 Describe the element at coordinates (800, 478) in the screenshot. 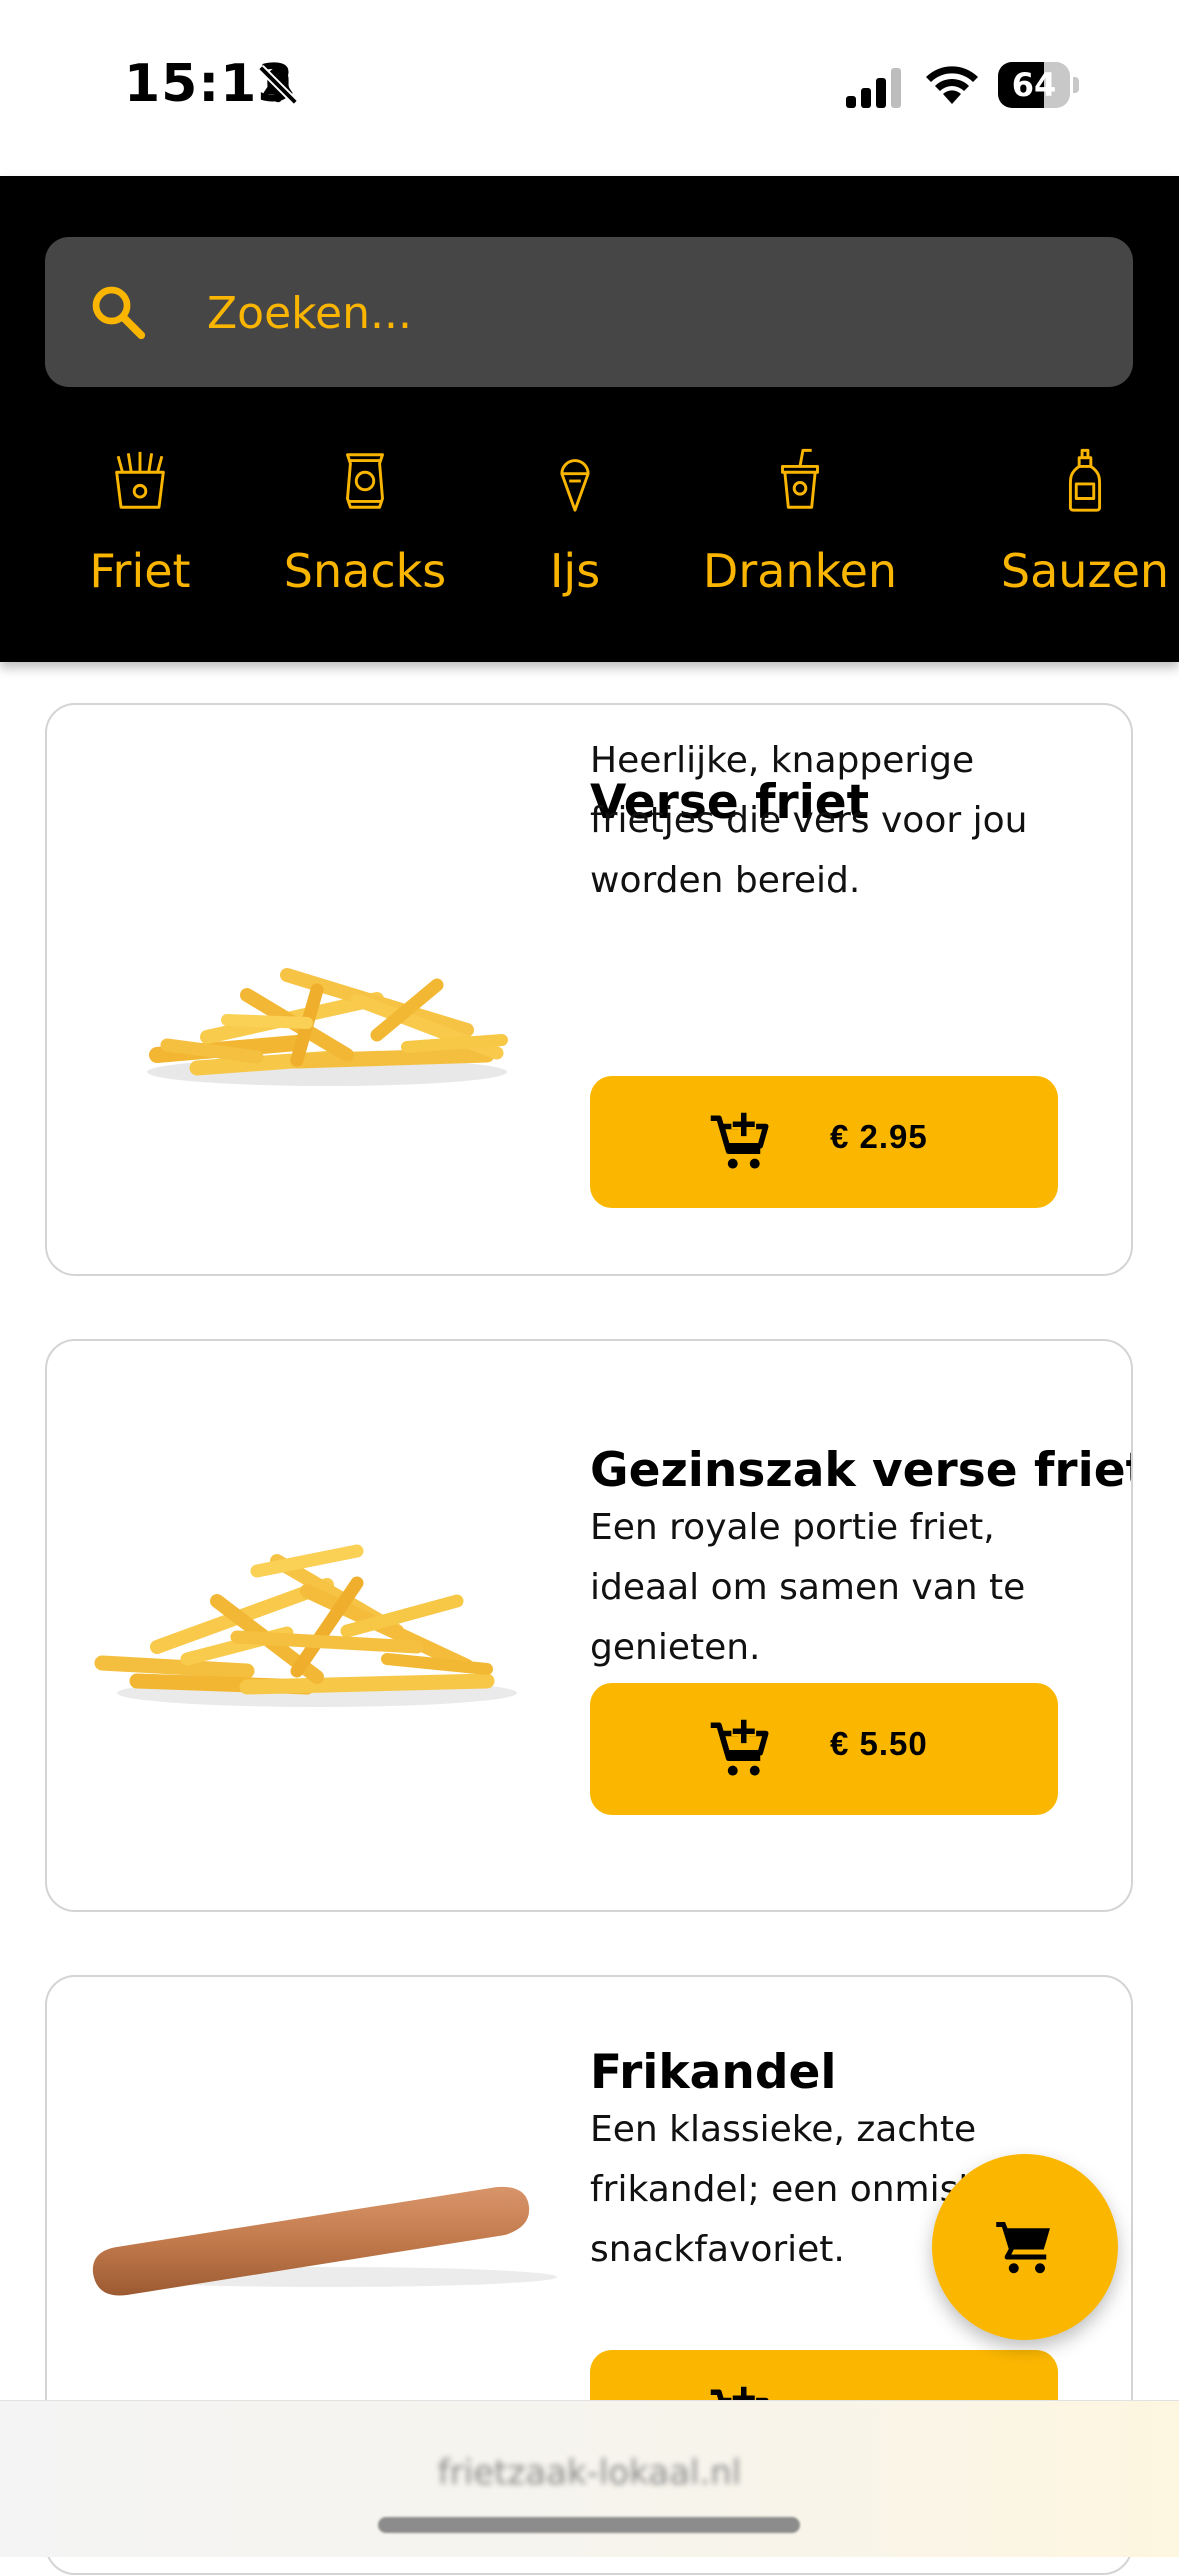

I see `drink-cup-icon` at that location.